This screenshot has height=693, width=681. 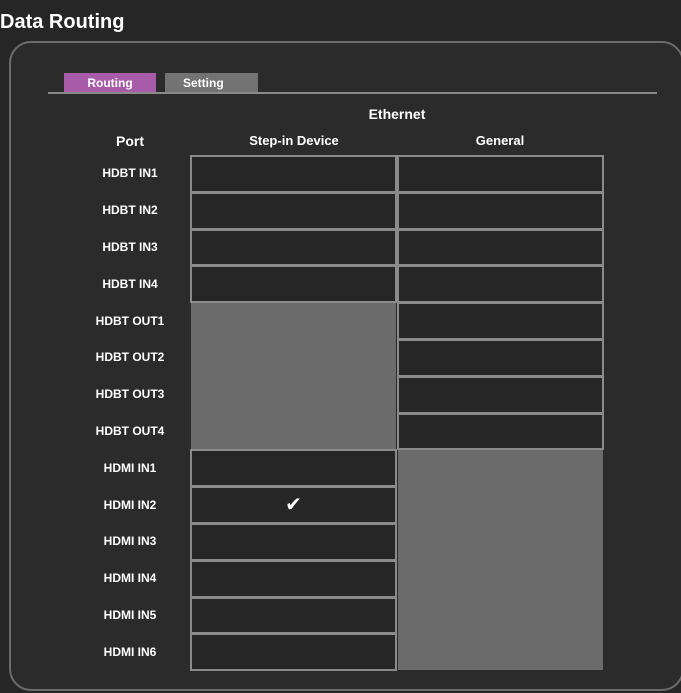 What do you see at coordinates (130, 431) in the screenshot?
I see `port-label: HDBT OUT4` at bounding box center [130, 431].